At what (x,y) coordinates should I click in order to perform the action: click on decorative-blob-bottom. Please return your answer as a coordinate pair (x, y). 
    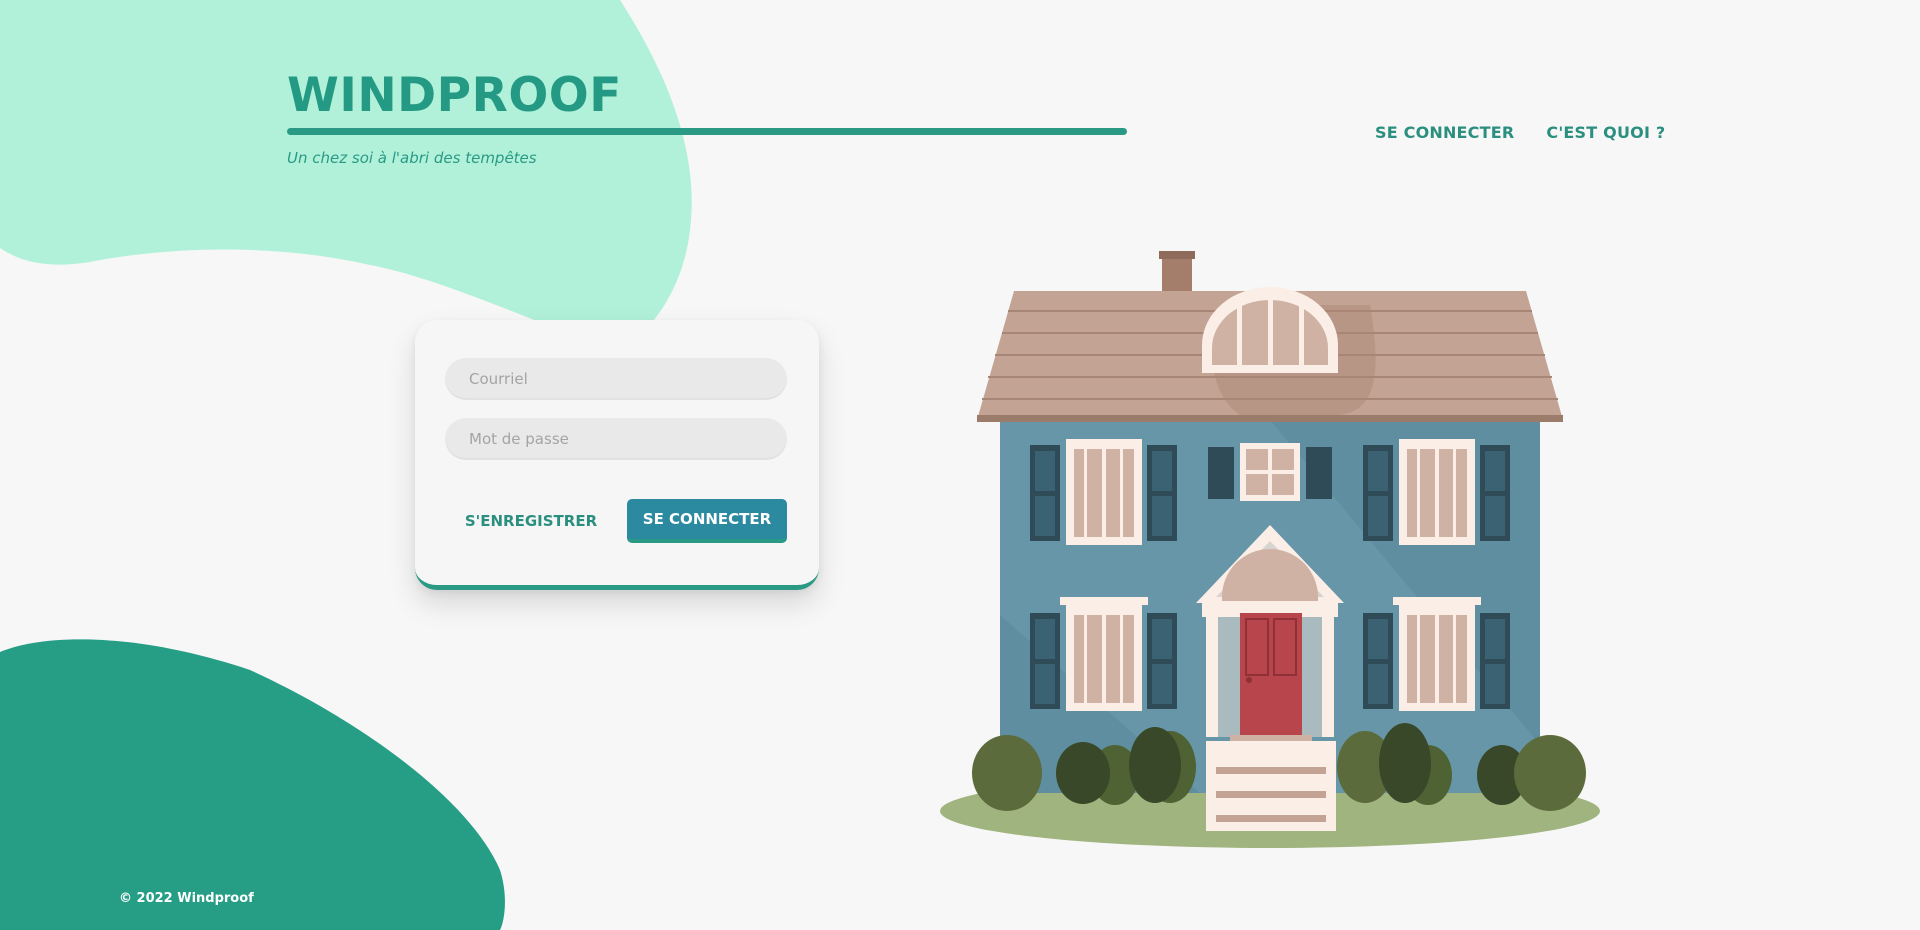
    Looking at the image, I should click on (252, 784).